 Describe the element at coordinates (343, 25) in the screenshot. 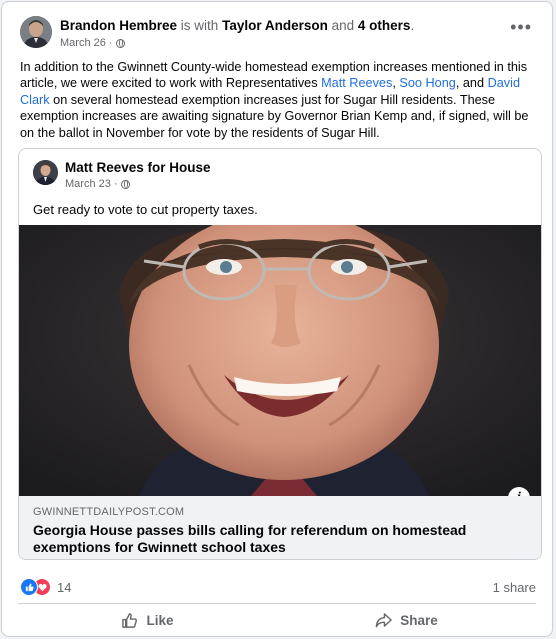

I see `and-text: and` at that location.